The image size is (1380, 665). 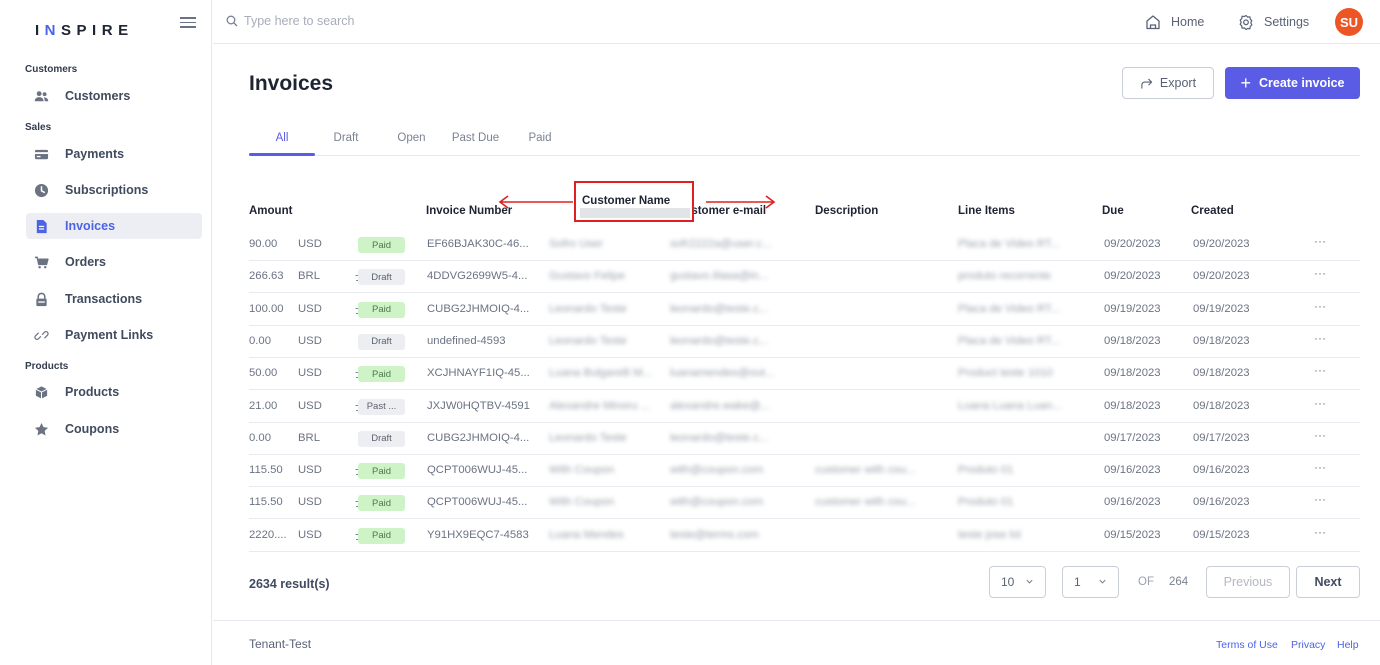 I want to click on customer-name-cell: Luana Mendes, so click(x=586, y=534).